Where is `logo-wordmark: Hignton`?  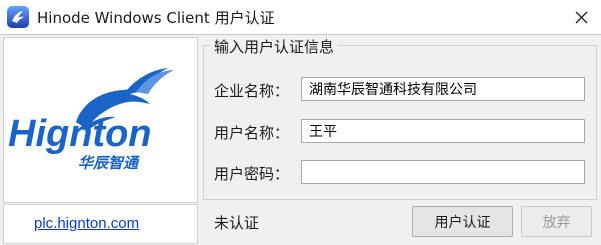
logo-wordmark: Hignton is located at coordinates (80, 134).